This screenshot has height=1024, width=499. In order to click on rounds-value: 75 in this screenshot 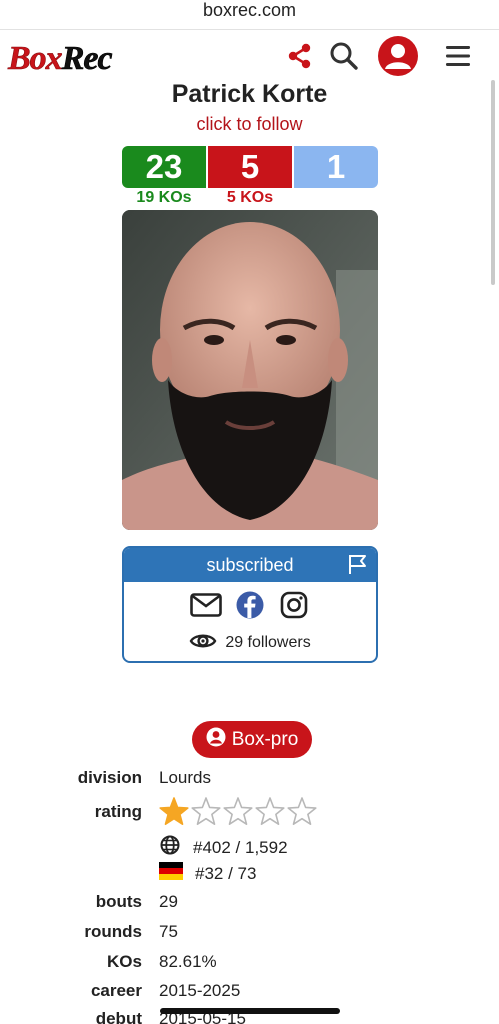, I will do `click(168, 931)`.